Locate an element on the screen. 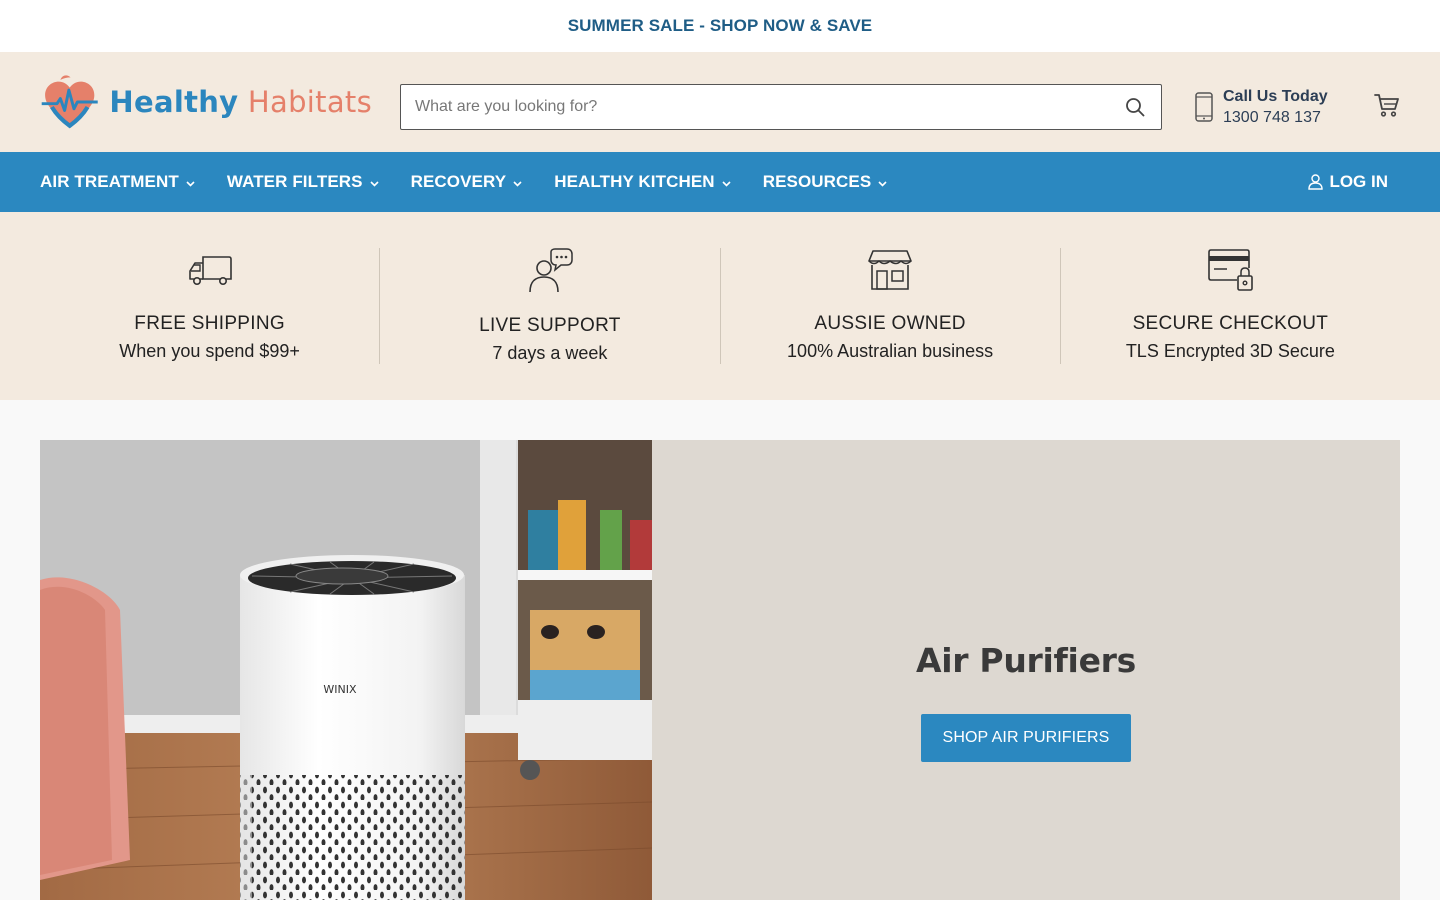  feature-title: LIVE SUPPORT is located at coordinates (550, 325).